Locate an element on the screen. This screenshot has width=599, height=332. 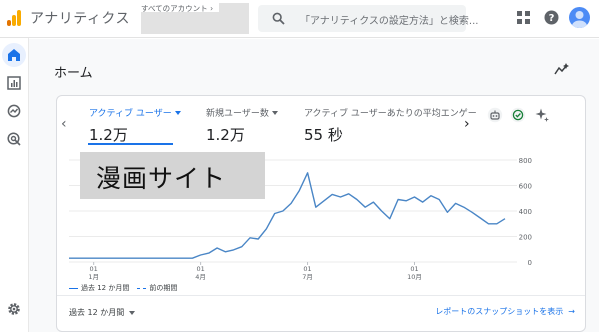
metric-label: アクティブ ユーザーあたりの平均エンゲー is located at coordinates (390, 114).